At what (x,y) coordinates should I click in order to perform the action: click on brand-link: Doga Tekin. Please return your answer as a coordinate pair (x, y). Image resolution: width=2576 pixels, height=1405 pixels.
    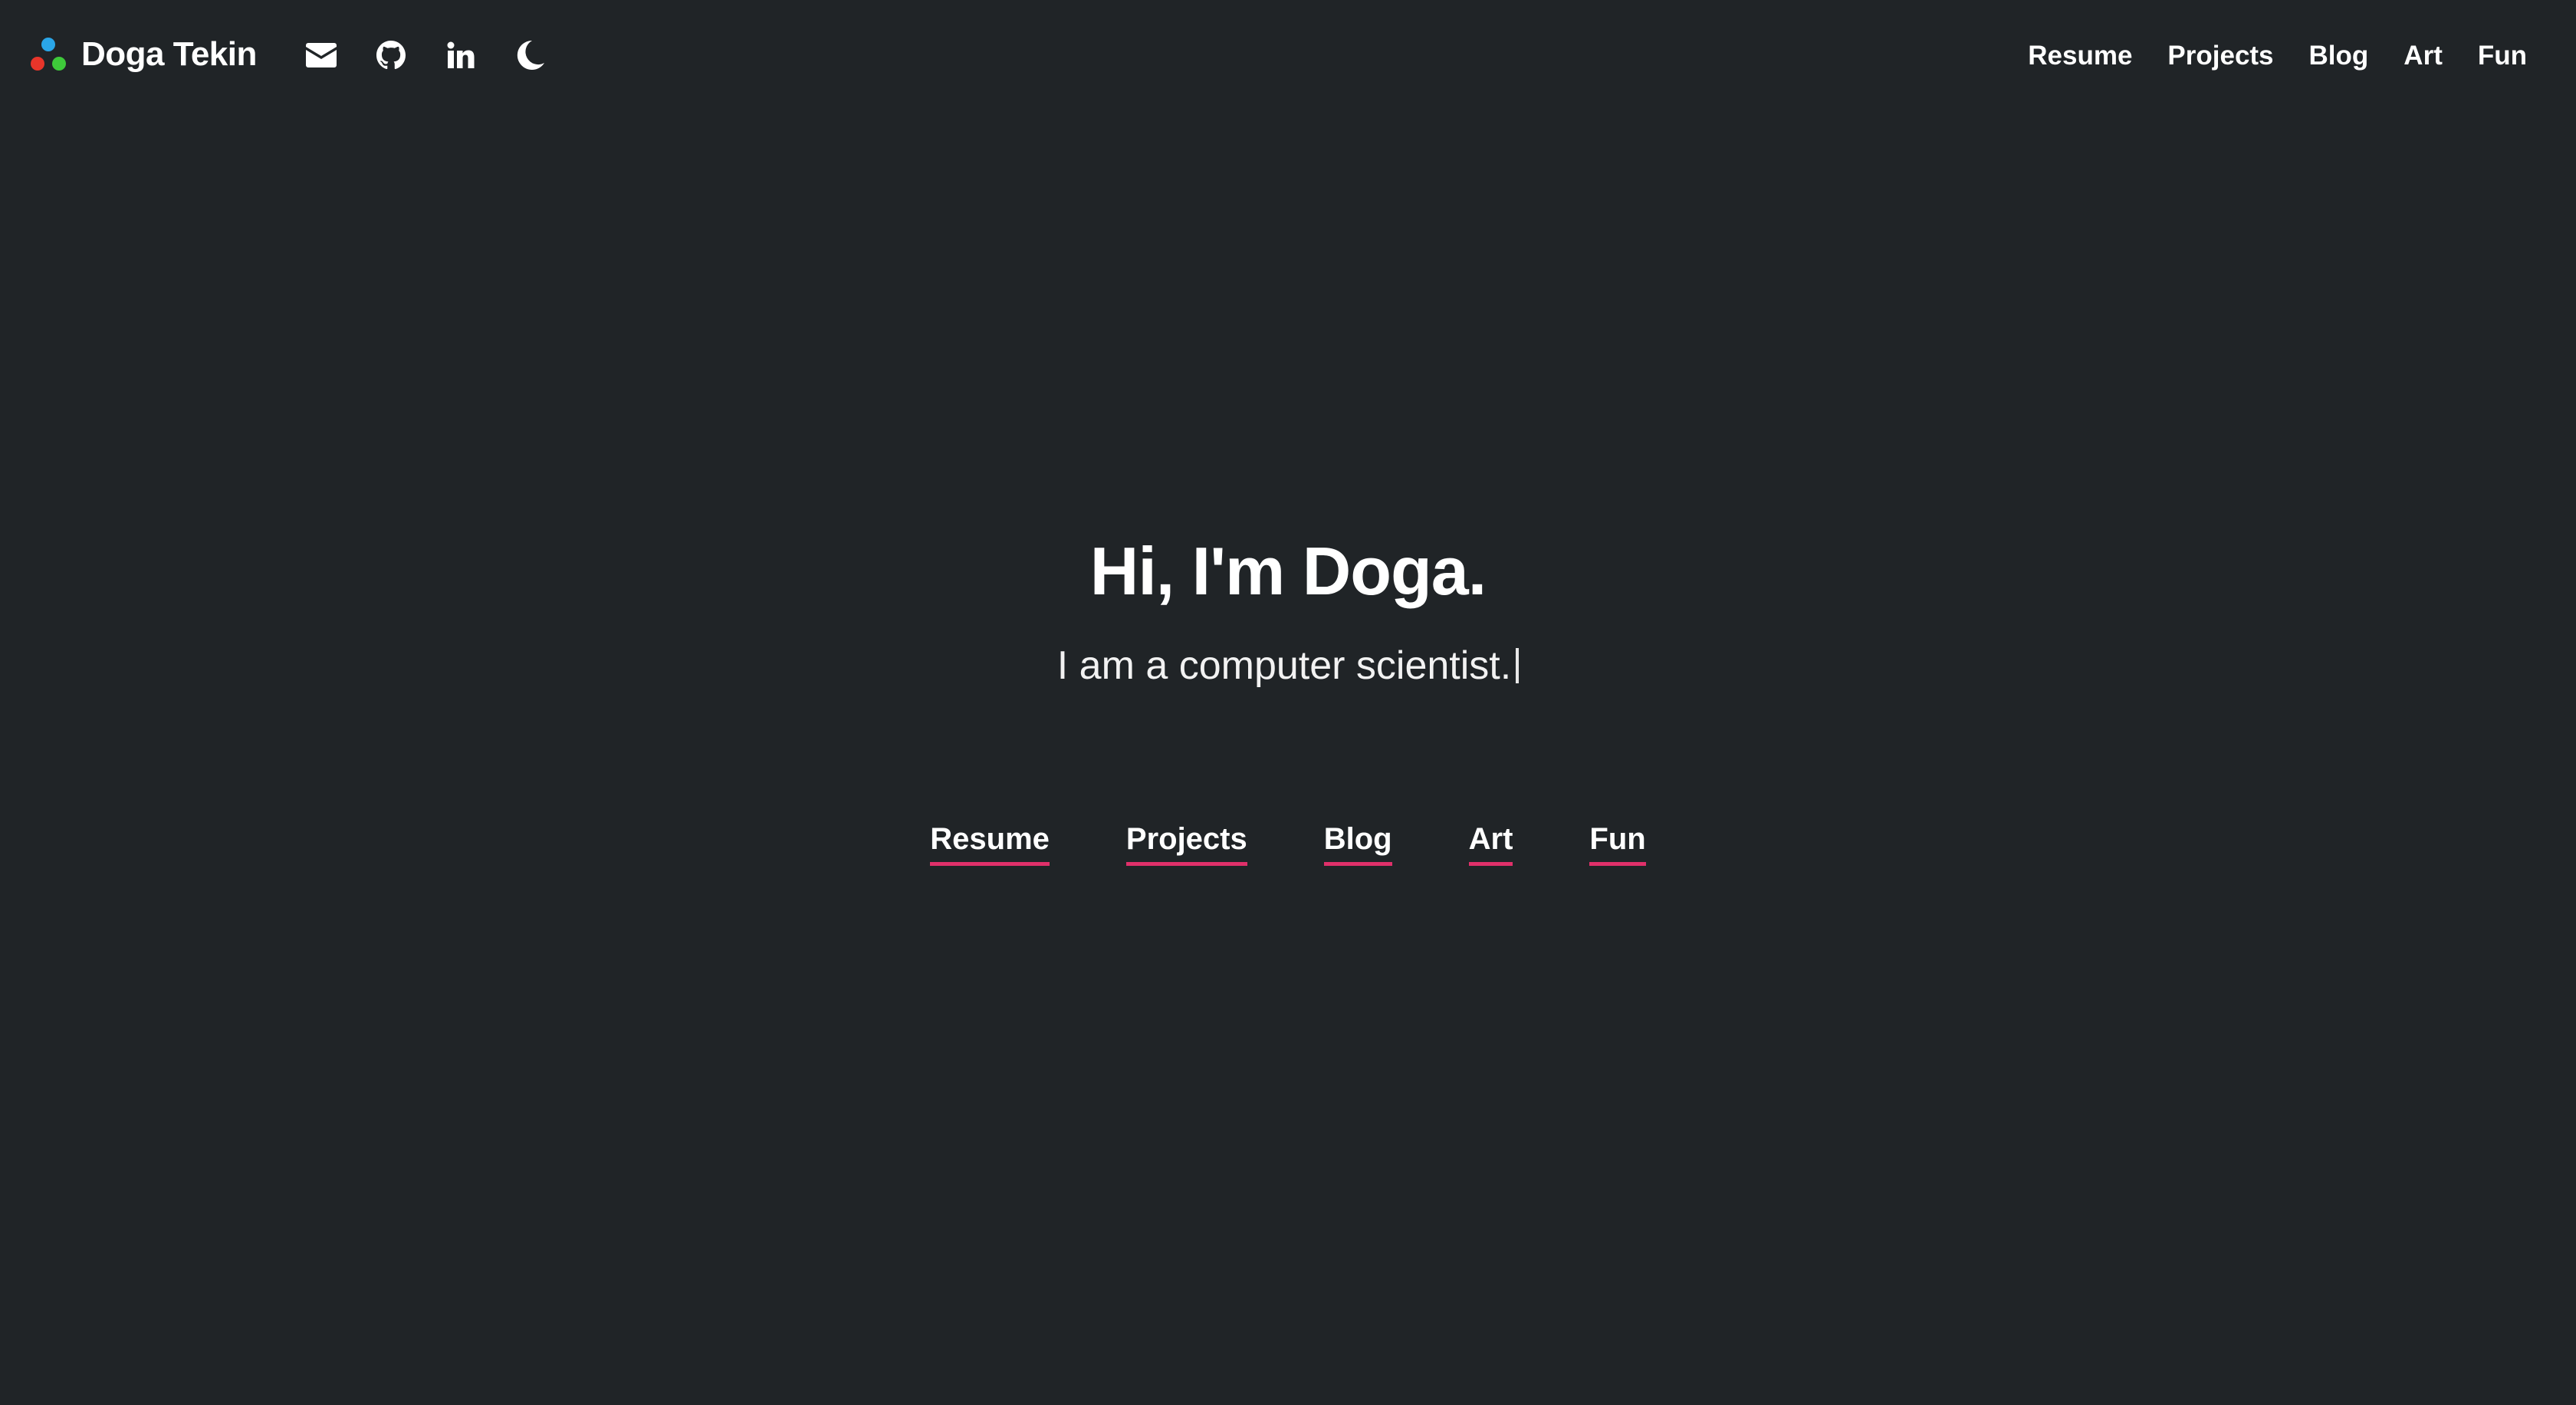
    Looking at the image, I should click on (143, 55).